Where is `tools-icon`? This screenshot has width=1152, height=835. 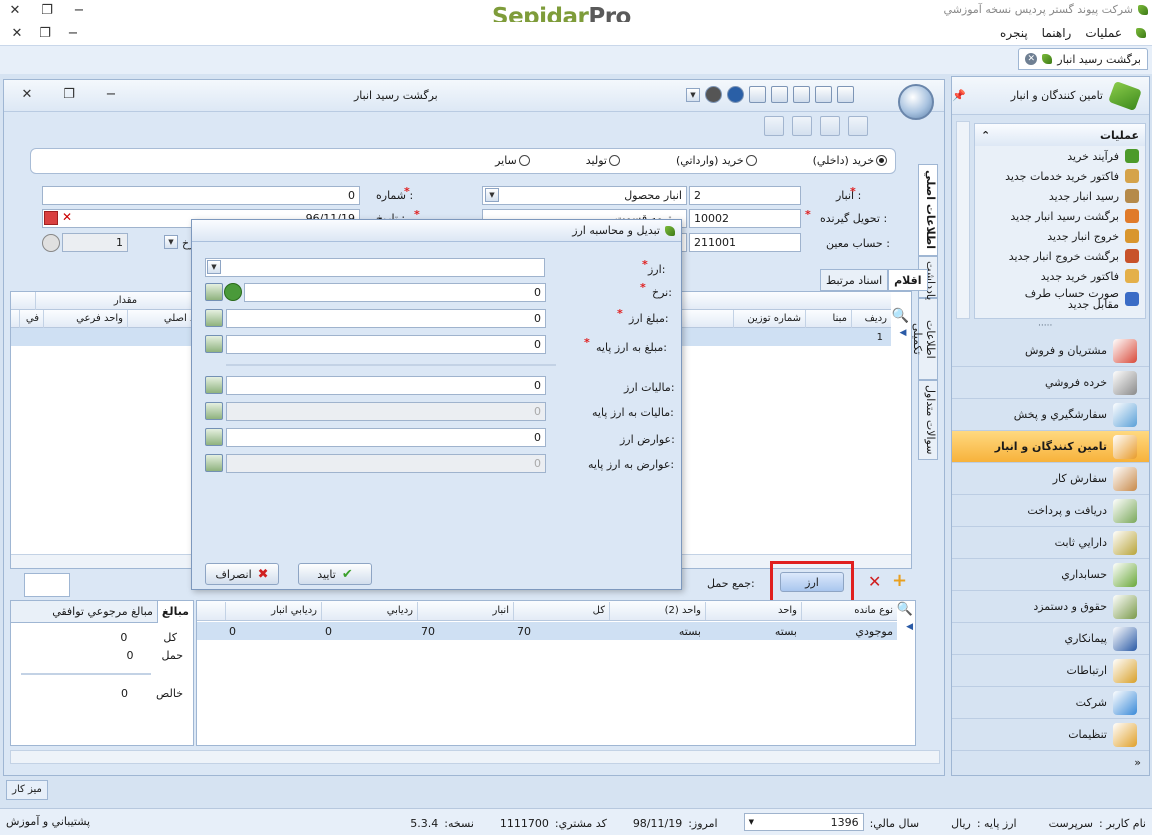 tools-icon is located at coordinates (713, 94).